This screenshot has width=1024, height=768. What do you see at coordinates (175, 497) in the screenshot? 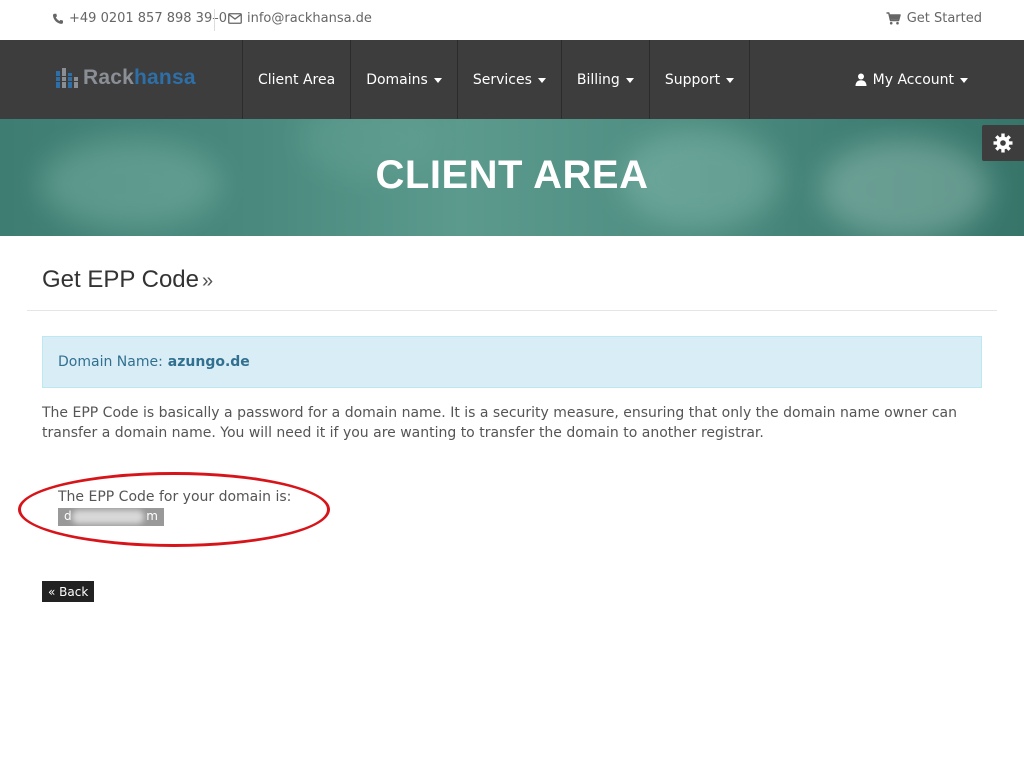
I see `epp-code-label: The EPP Code for your domain is:` at bounding box center [175, 497].